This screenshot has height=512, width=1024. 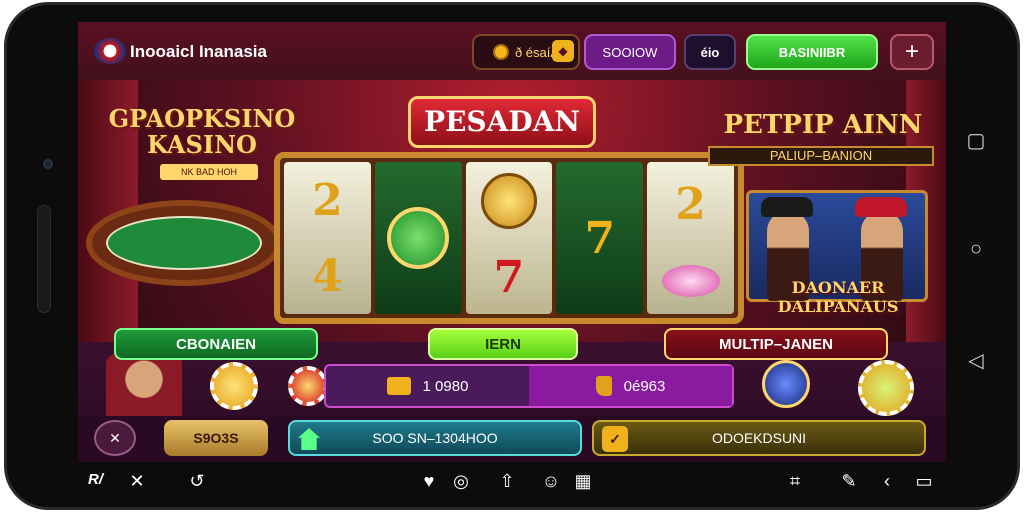 I want to click on globe-icon, so click(x=786, y=384).